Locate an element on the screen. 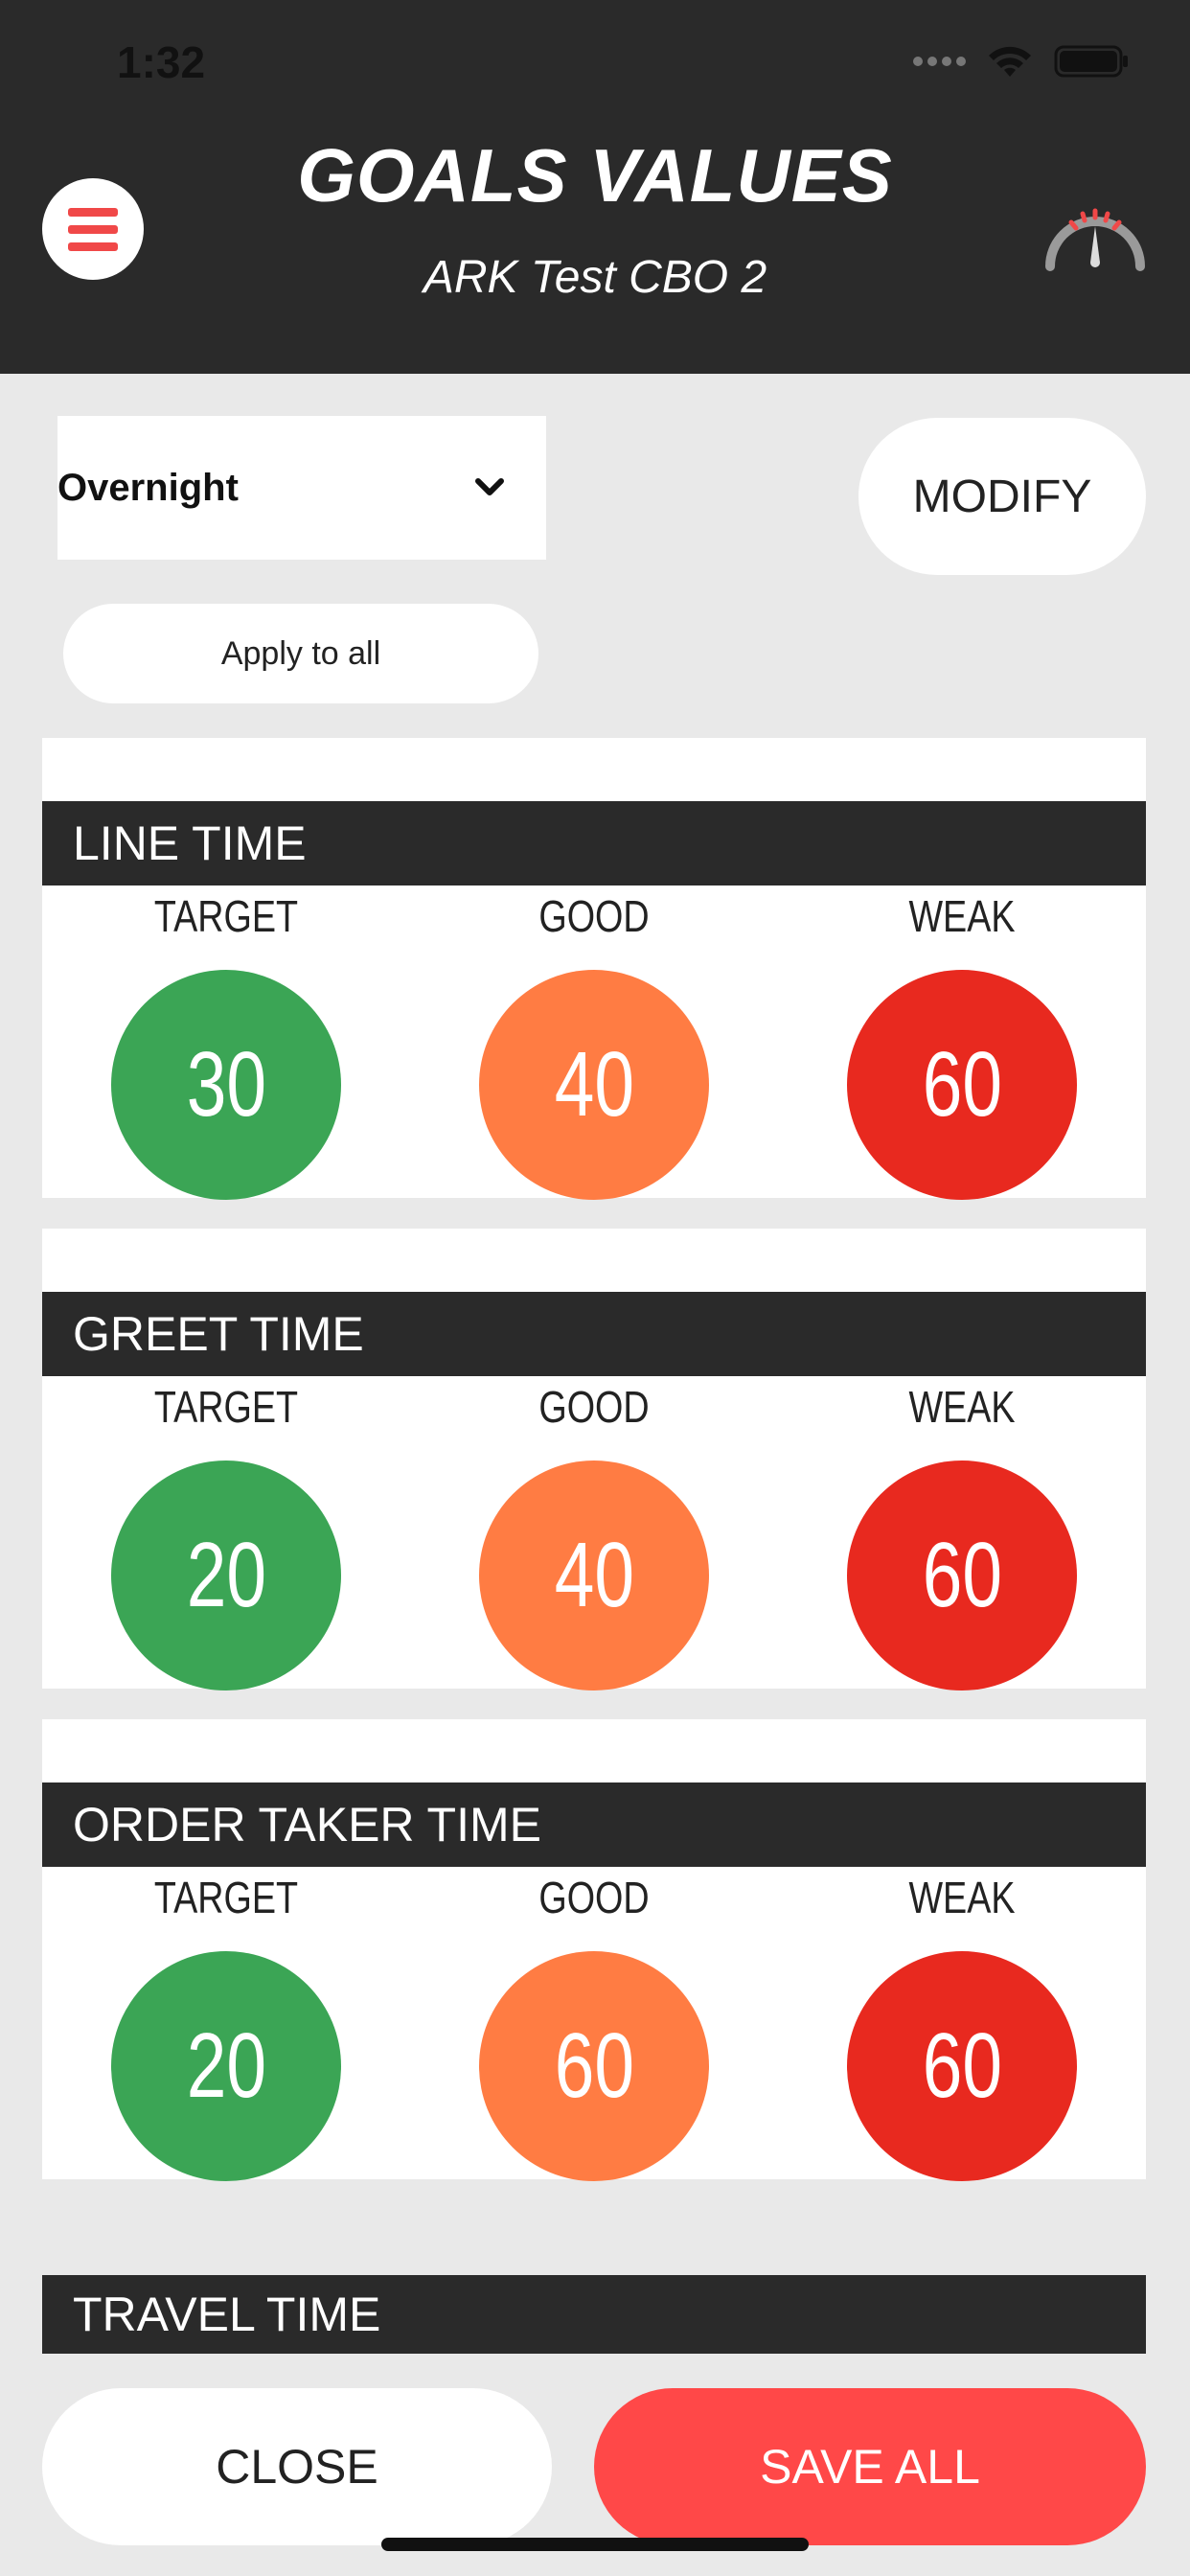 This screenshot has width=1190, height=2576. home-indicator is located at coordinates (595, 2544).